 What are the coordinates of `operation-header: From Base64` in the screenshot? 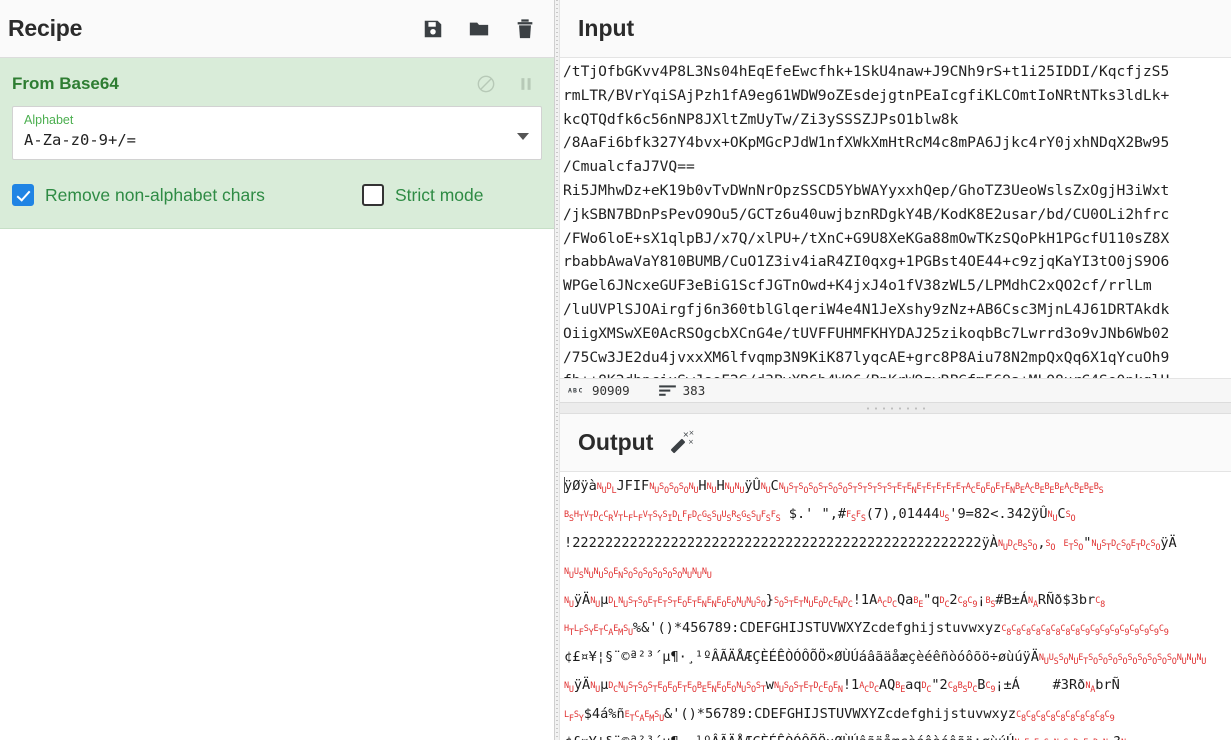 It's located at (277, 81).